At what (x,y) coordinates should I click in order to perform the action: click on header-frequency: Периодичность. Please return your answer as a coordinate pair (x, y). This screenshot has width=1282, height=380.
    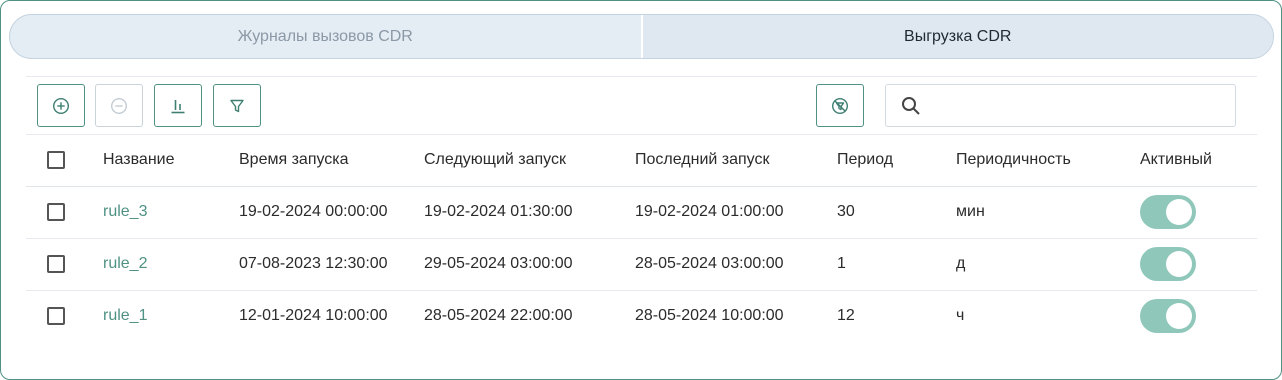
    Looking at the image, I should click on (1048, 161).